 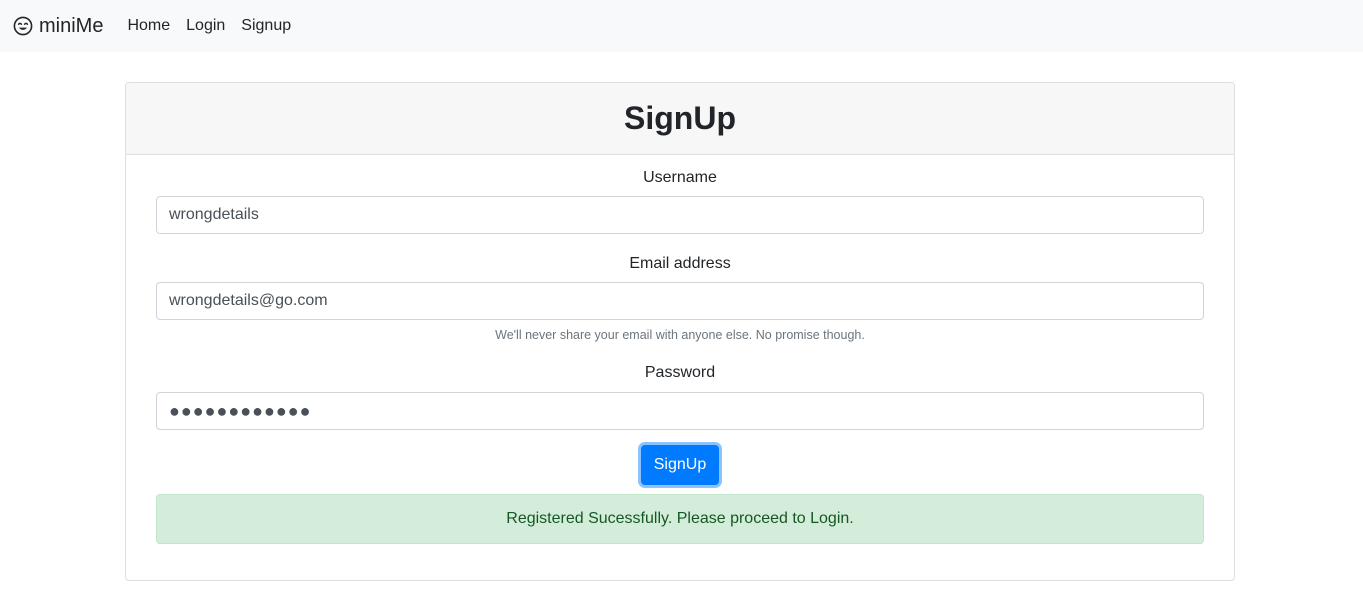 I want to click on brand-link: miniMe, so click(x=58, y=26).